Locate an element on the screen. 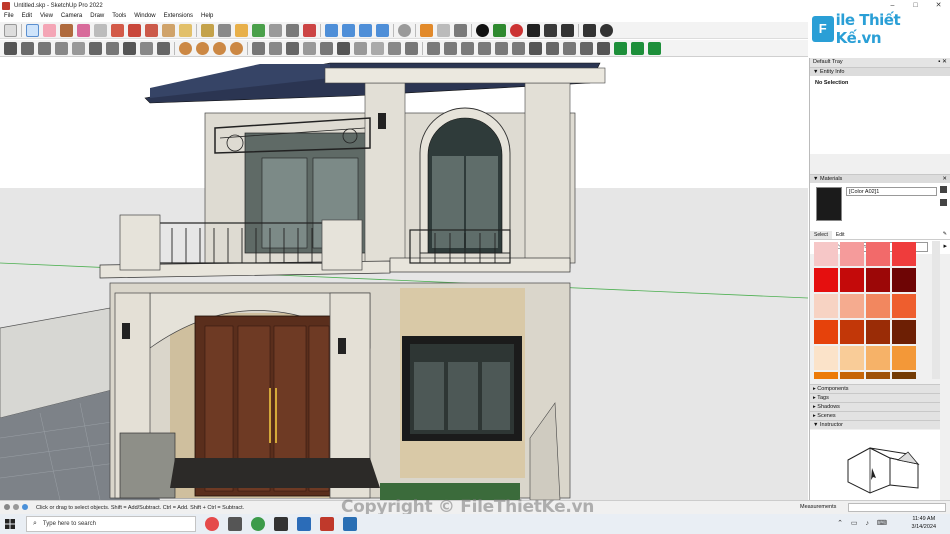 Image resolution: width=950 pixels, height=534 pixels. panel-scenes: ▸ Scenes is located at coordinates (875, 415).